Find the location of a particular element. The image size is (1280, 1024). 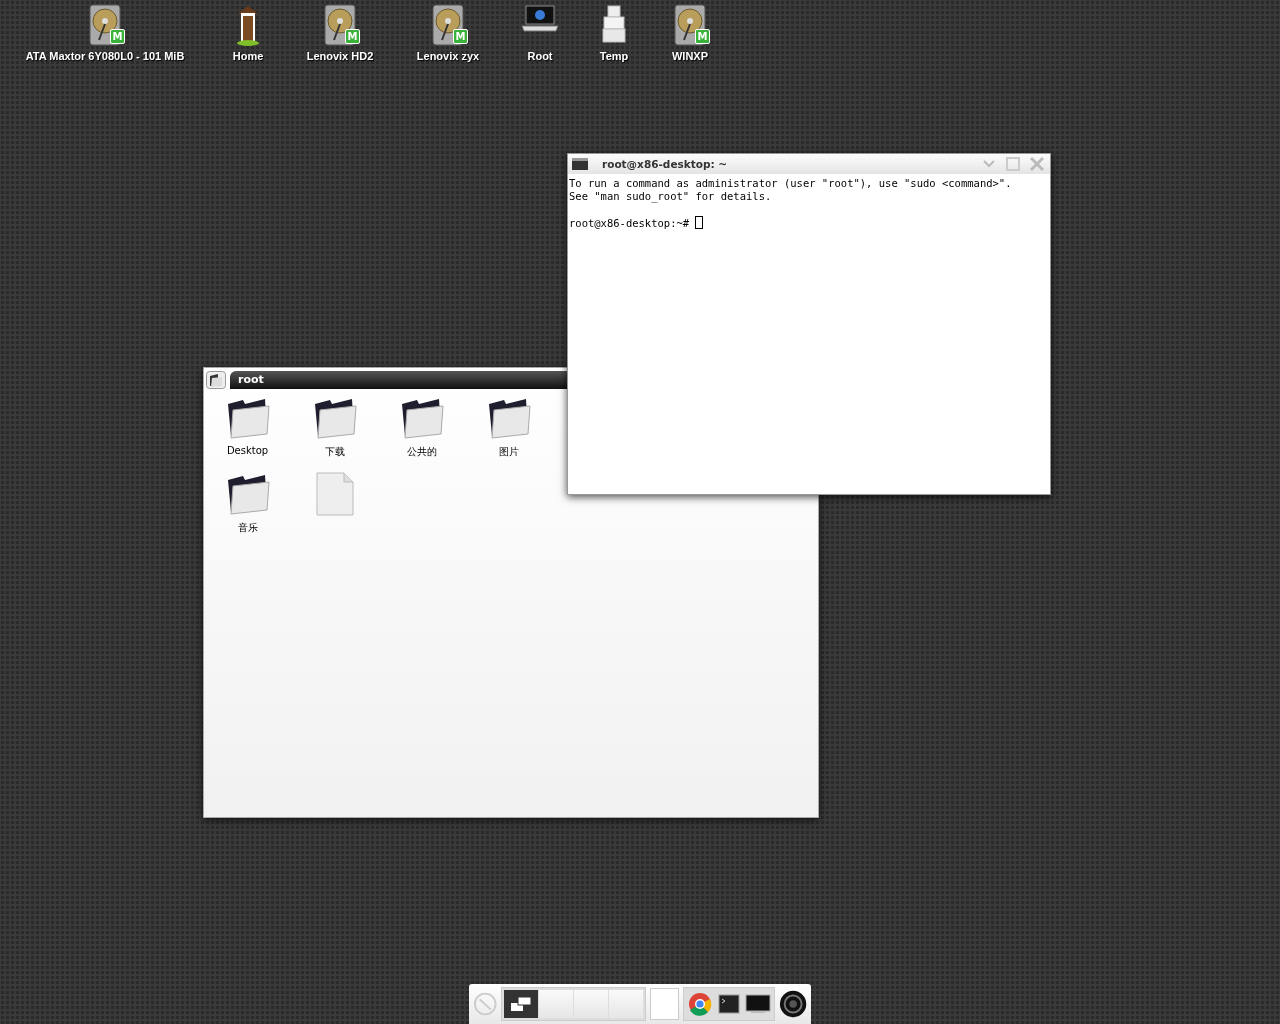

desktop-icon-label: Lenovix zyx is located at coordinates (448, 56).